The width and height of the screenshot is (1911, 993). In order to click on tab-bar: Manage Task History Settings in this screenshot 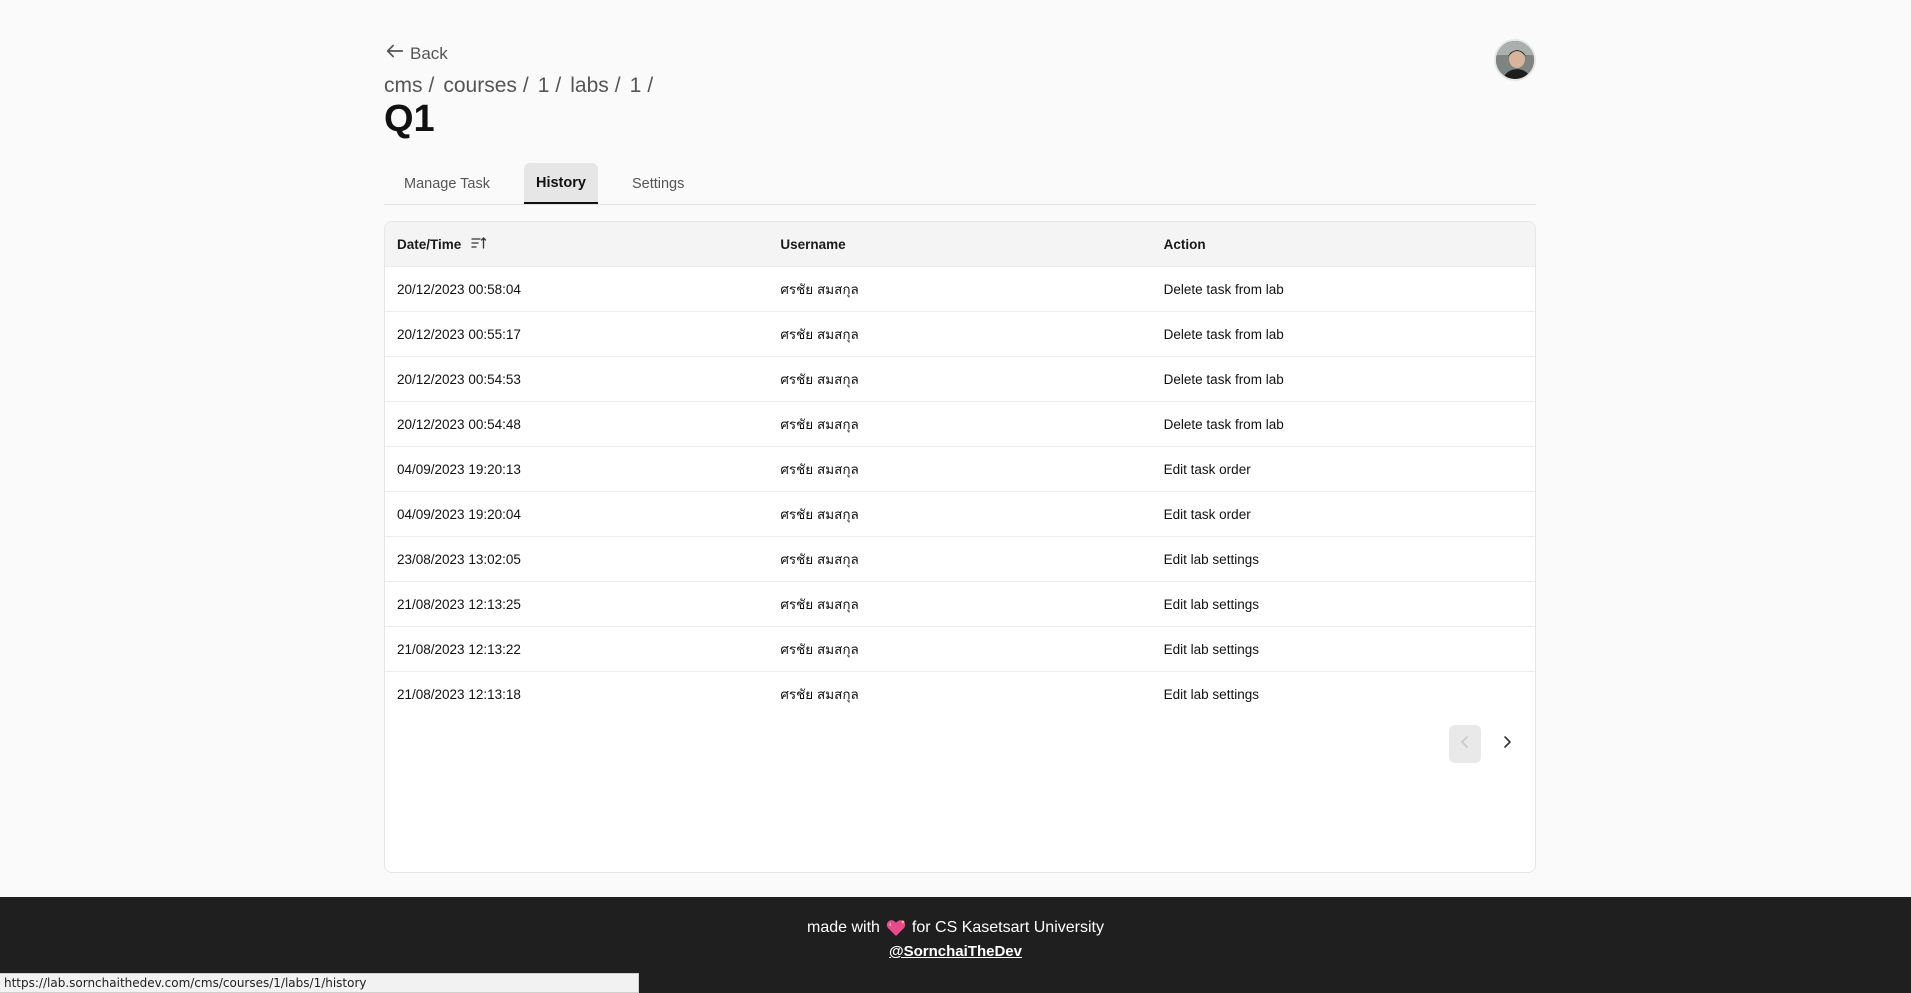, I will do `click(960, 184)`.